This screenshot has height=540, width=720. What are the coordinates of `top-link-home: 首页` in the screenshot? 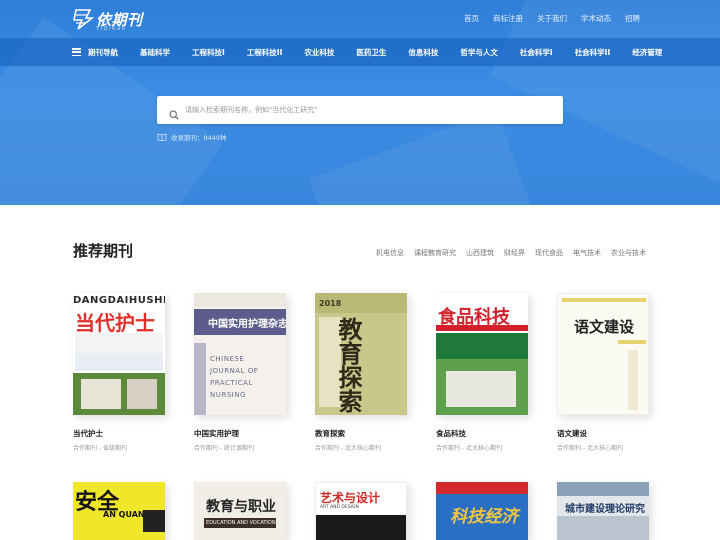 It's located at (471, 18).